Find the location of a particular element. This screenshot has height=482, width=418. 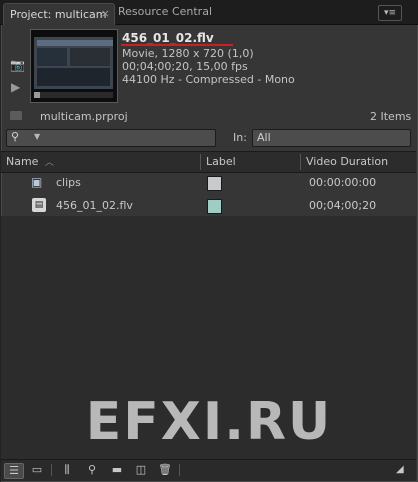

video-duration: 00:00:00:00 is located at coordinates (343, 182).